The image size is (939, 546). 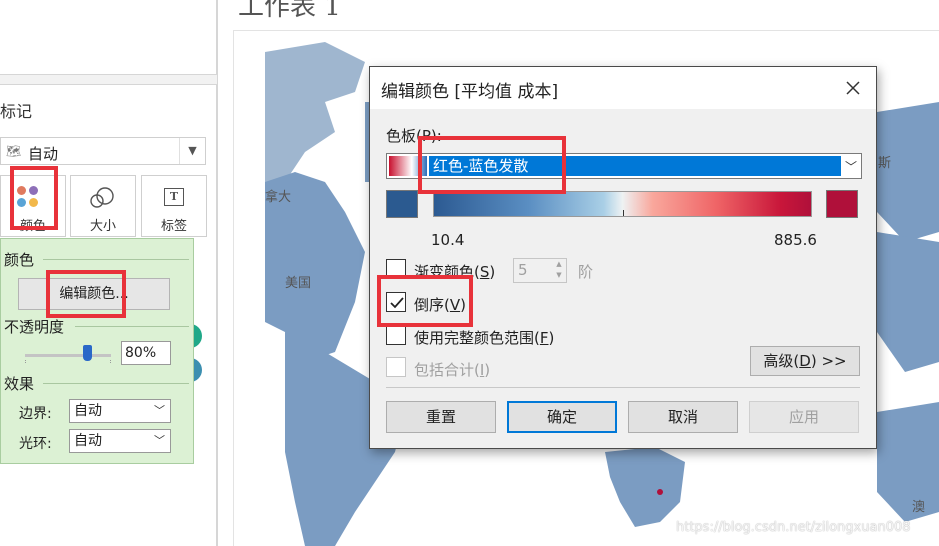 I want to click on dialog-separator, so click(x=623, y=387).